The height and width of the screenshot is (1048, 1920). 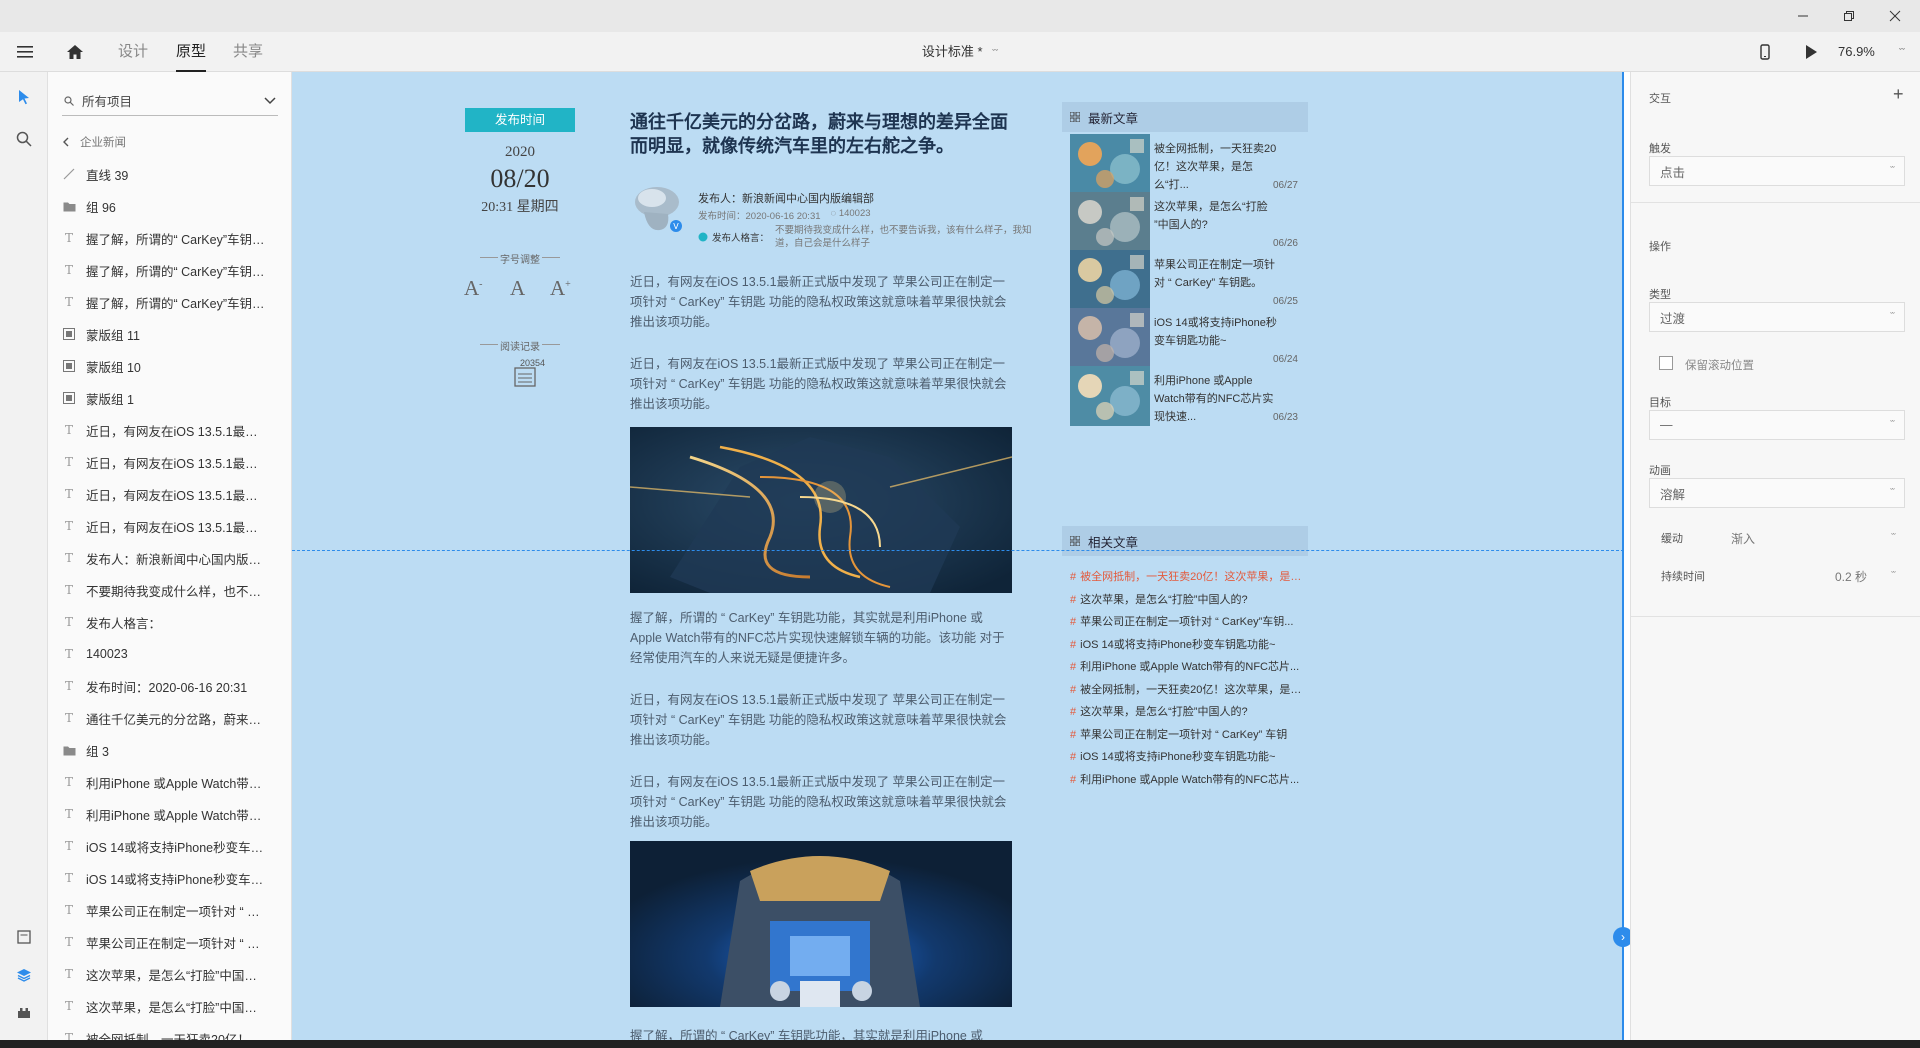 I want to click on tab-share: 共享, so click(x=248, y=52).